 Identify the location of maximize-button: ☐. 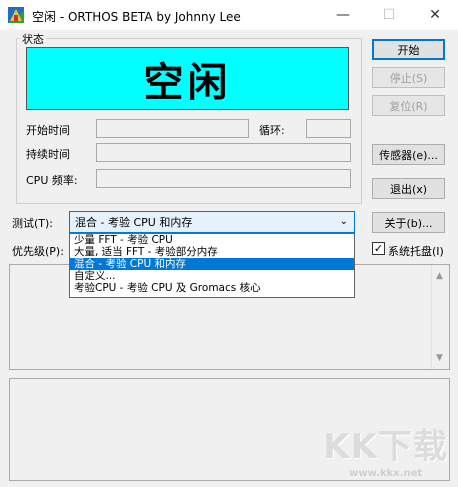
(389, 15).